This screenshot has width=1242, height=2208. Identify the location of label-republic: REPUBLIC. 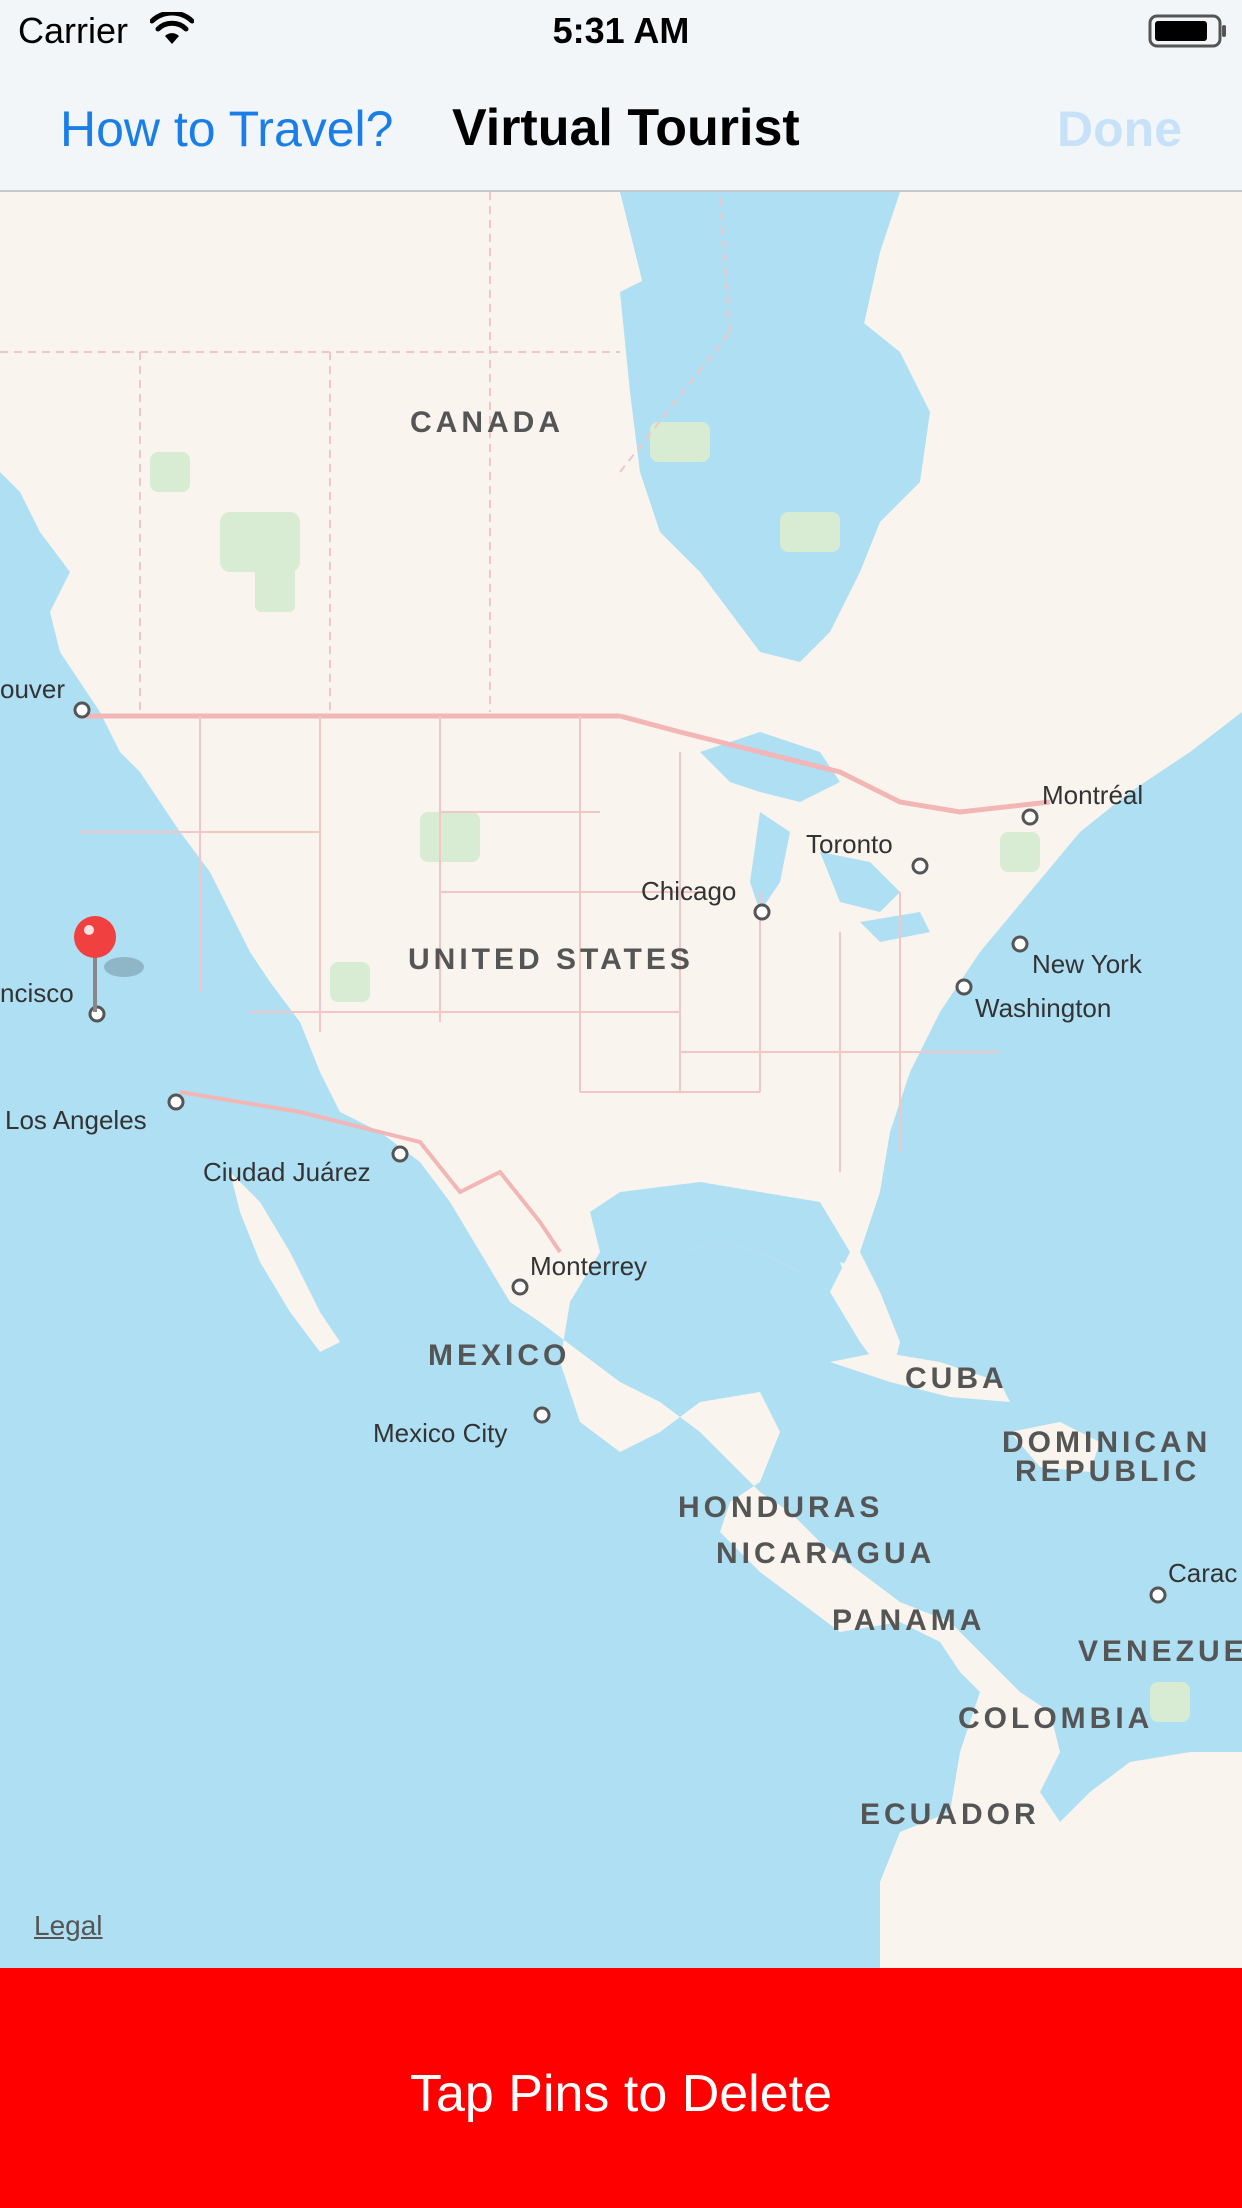
(1107, 1471).